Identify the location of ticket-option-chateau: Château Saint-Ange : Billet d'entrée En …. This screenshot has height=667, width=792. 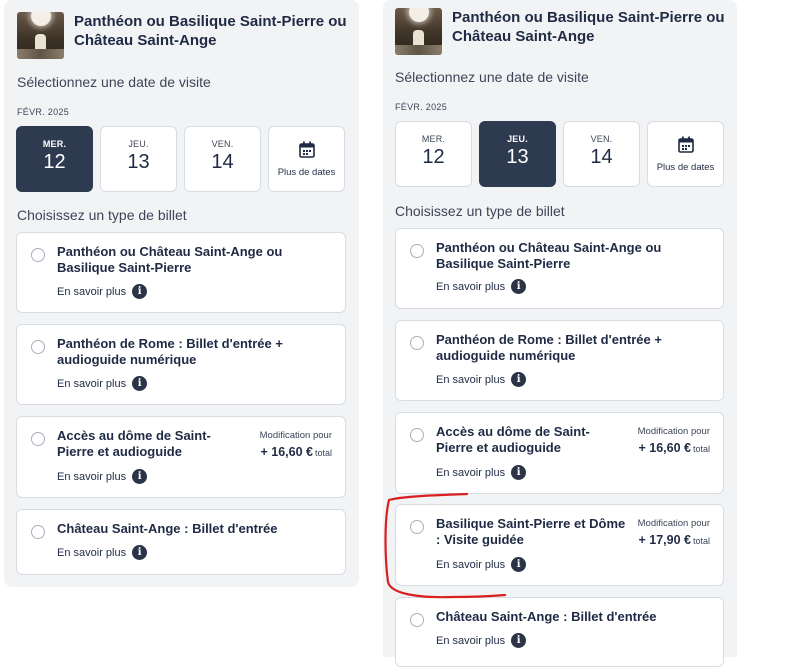
(181, 542).